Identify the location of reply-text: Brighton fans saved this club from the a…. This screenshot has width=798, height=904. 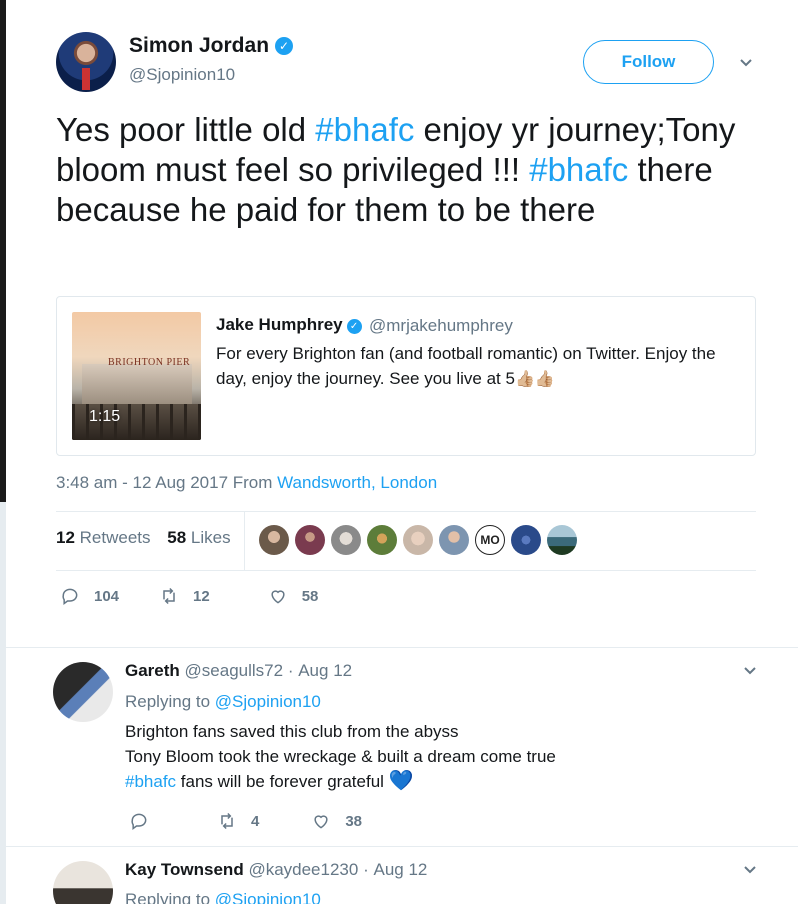
(435, 756).